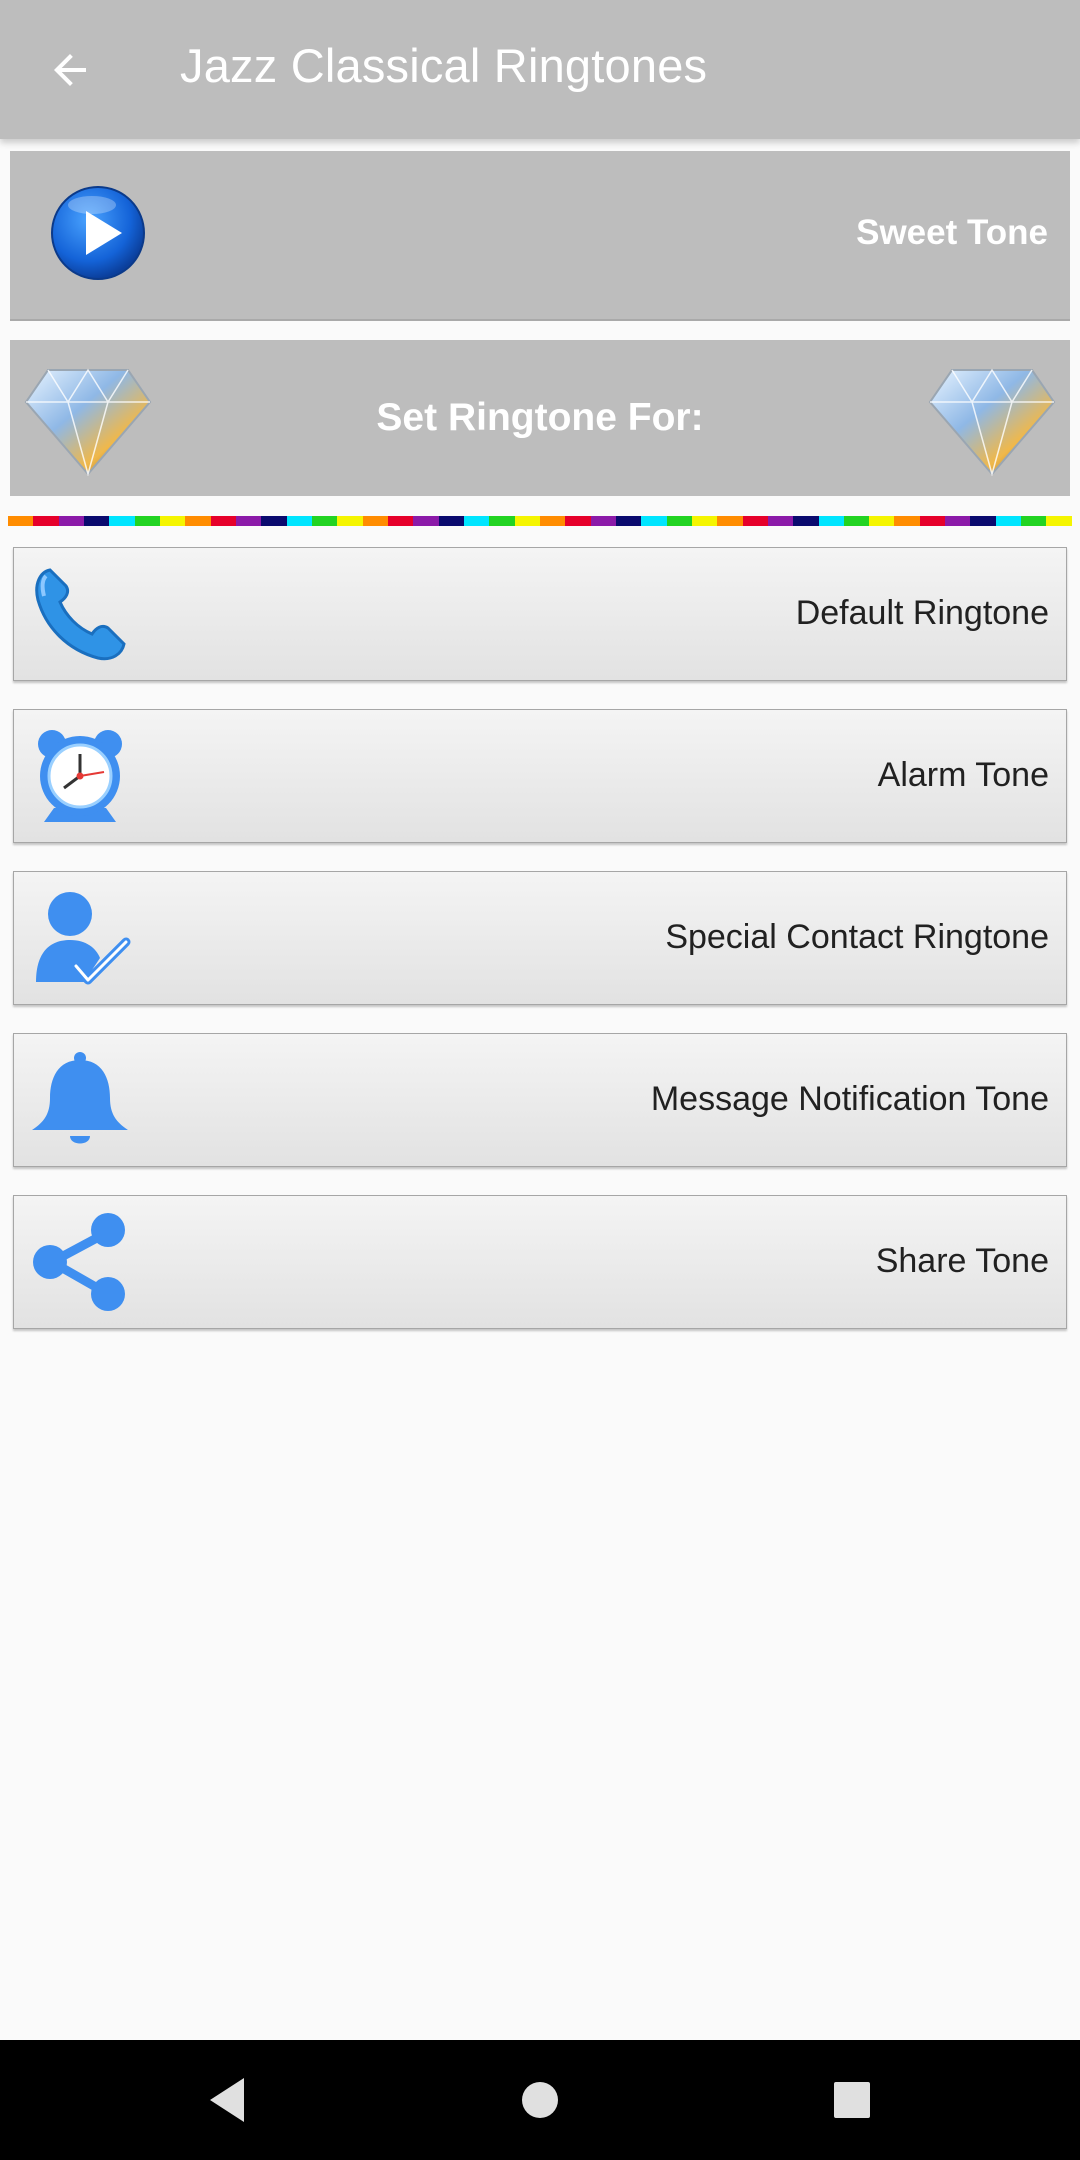 The height and width of the screenshot is (2160, 1080). Describe the element at coordinates (98, 233) in the screenshot. I see `play-icon` at that location.